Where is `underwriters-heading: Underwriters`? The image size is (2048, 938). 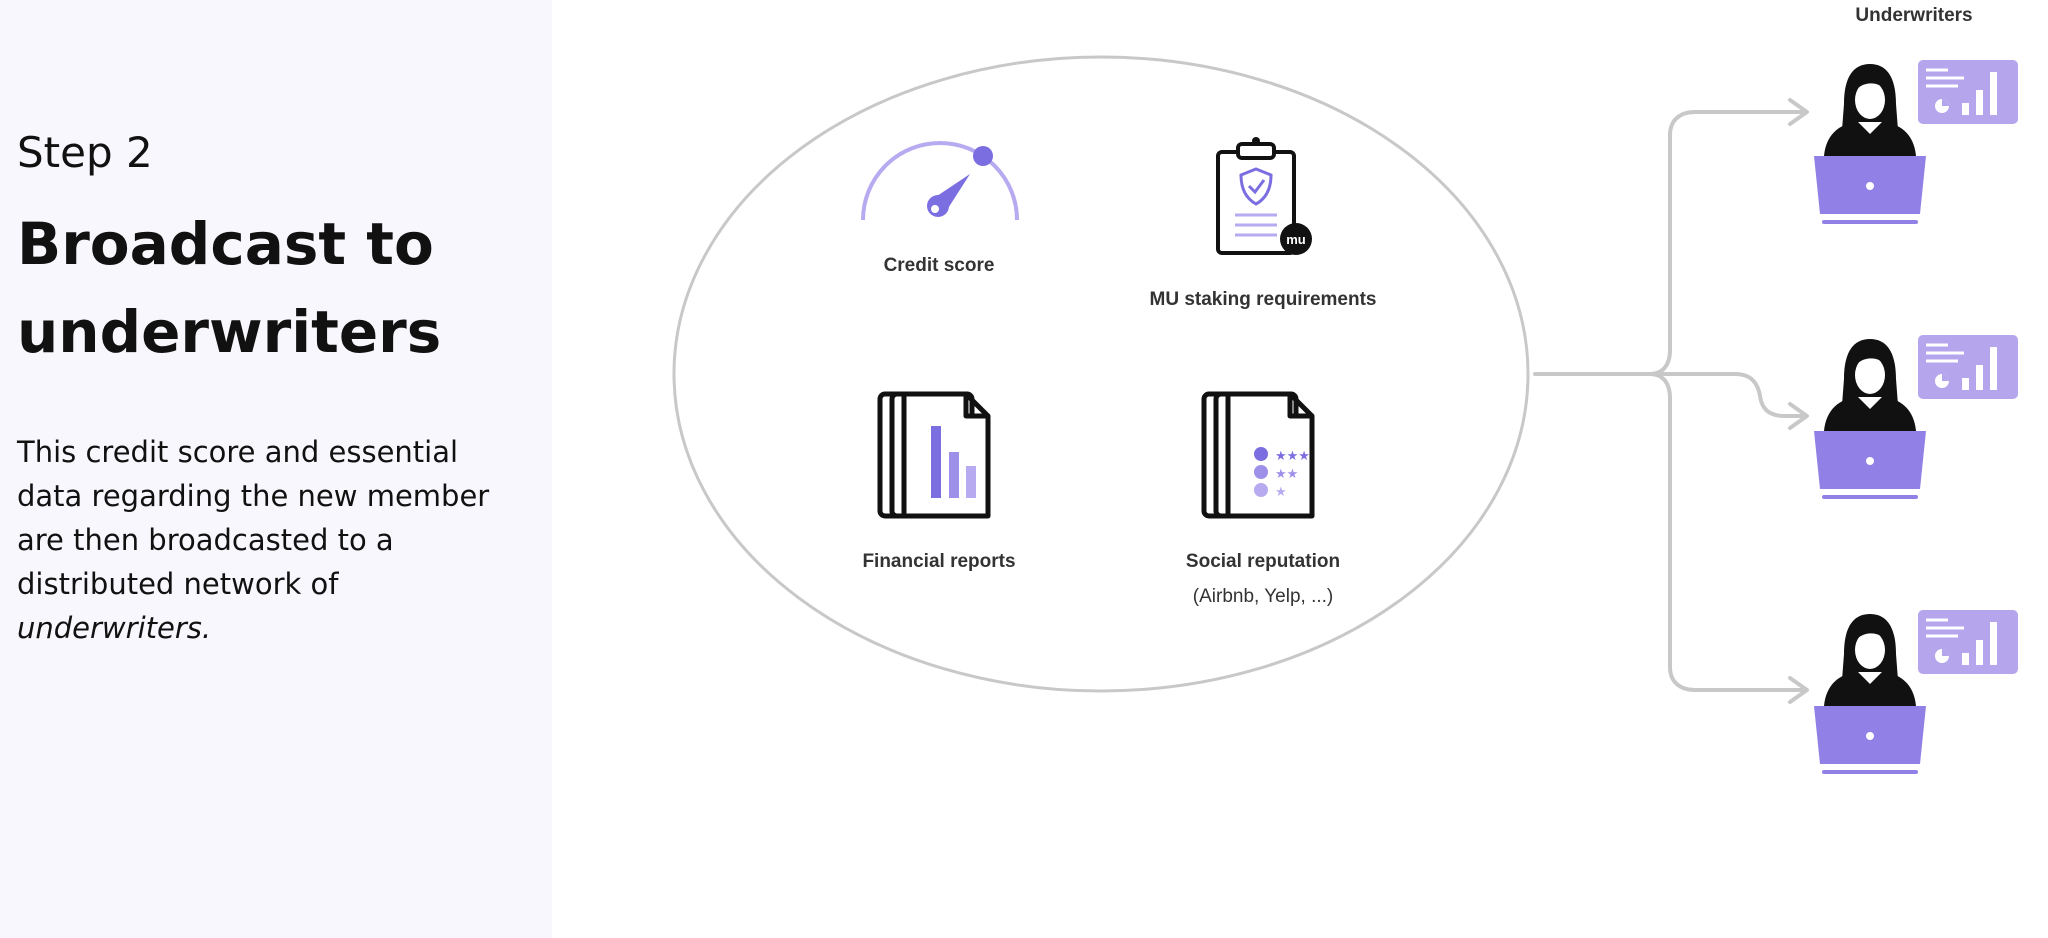
underwriters-heading: Underwriters is located at coordinates (1914, 15).